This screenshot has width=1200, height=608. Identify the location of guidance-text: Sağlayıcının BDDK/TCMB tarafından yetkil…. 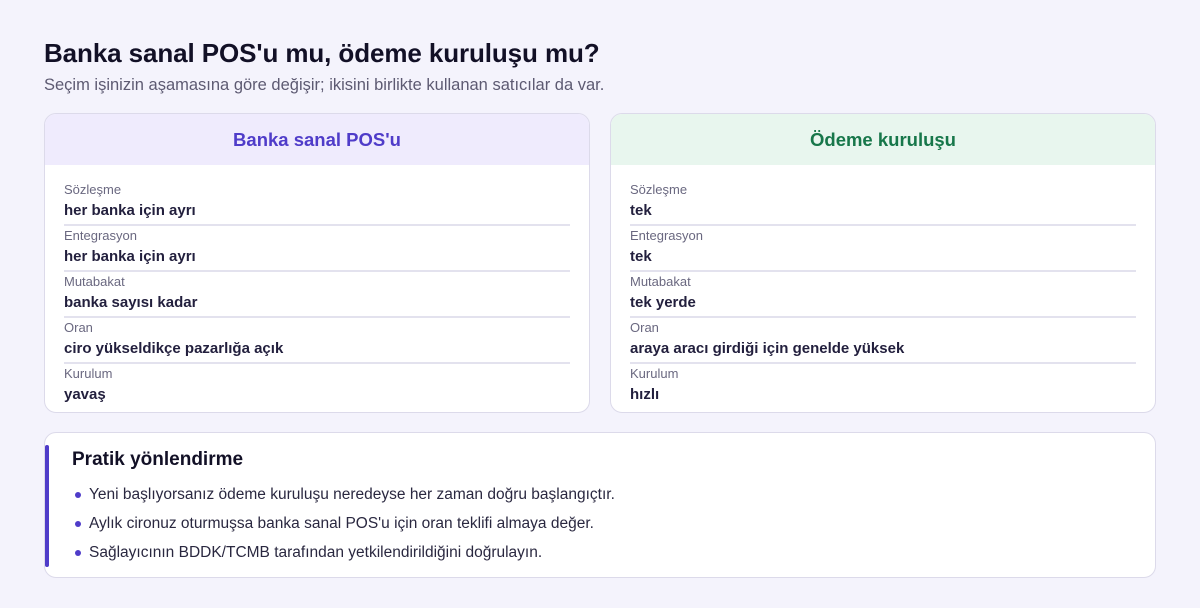
(316, 552).